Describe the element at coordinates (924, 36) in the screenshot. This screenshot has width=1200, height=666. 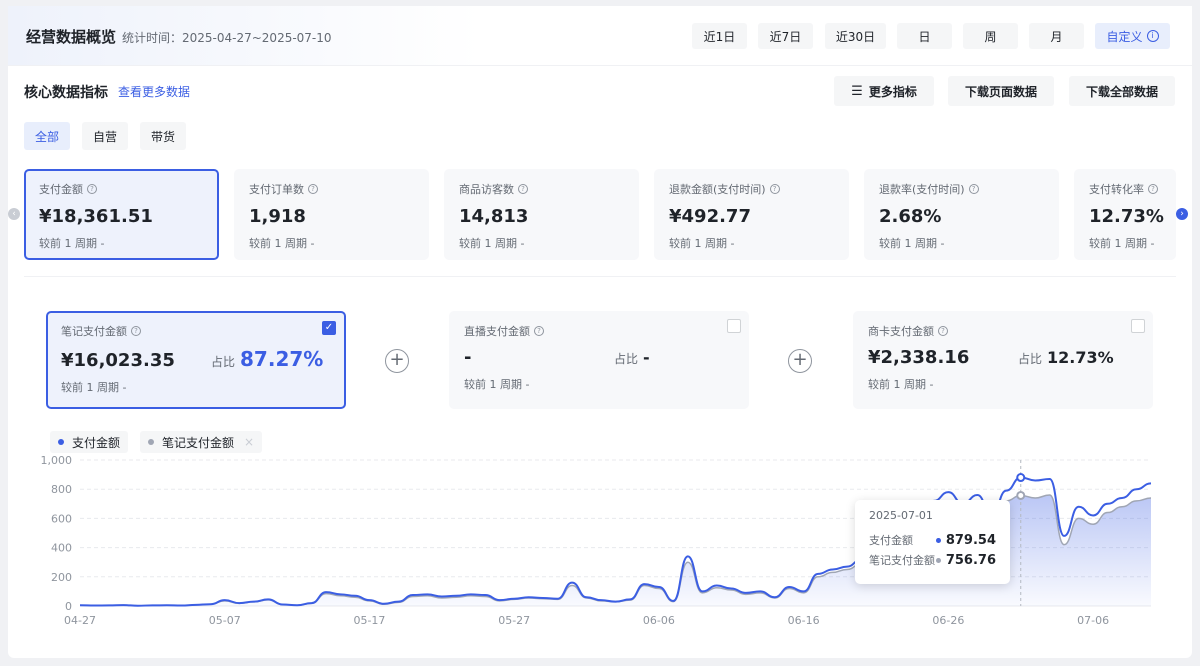
I see `range-day: 日` at that location.